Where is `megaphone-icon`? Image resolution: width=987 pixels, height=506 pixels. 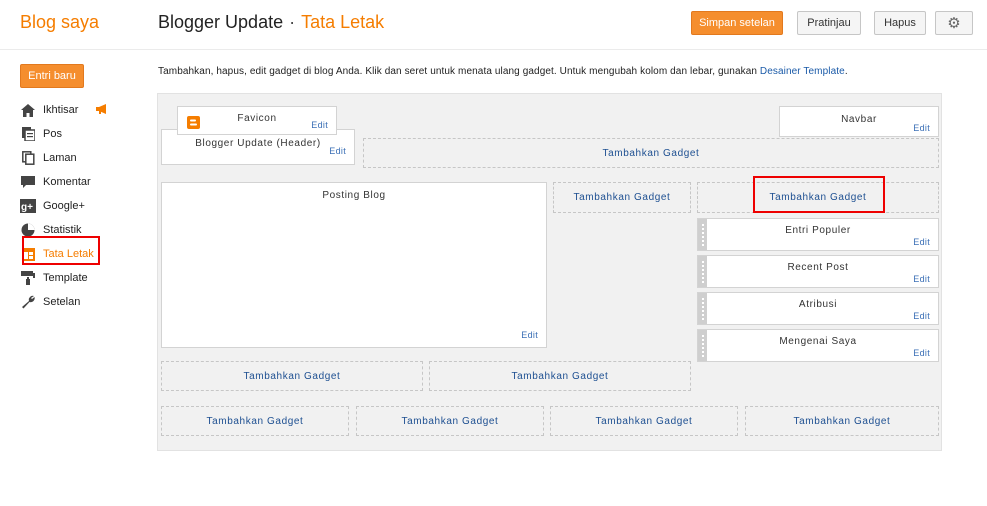
megaphone-icon is located at coordinates (102, 109).